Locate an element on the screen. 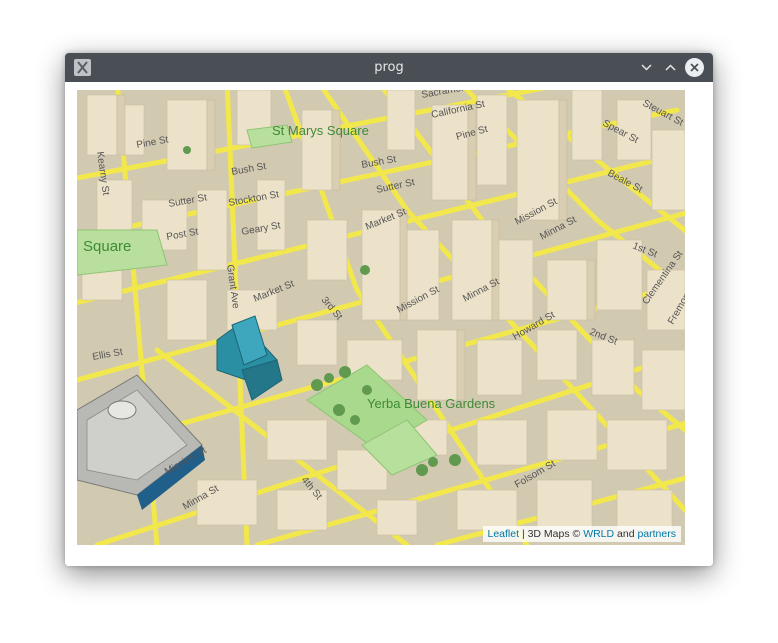 Image resolution: width=778 pixels, height=643 pixels. title-bar: prog is located at coordinates (389, 67).